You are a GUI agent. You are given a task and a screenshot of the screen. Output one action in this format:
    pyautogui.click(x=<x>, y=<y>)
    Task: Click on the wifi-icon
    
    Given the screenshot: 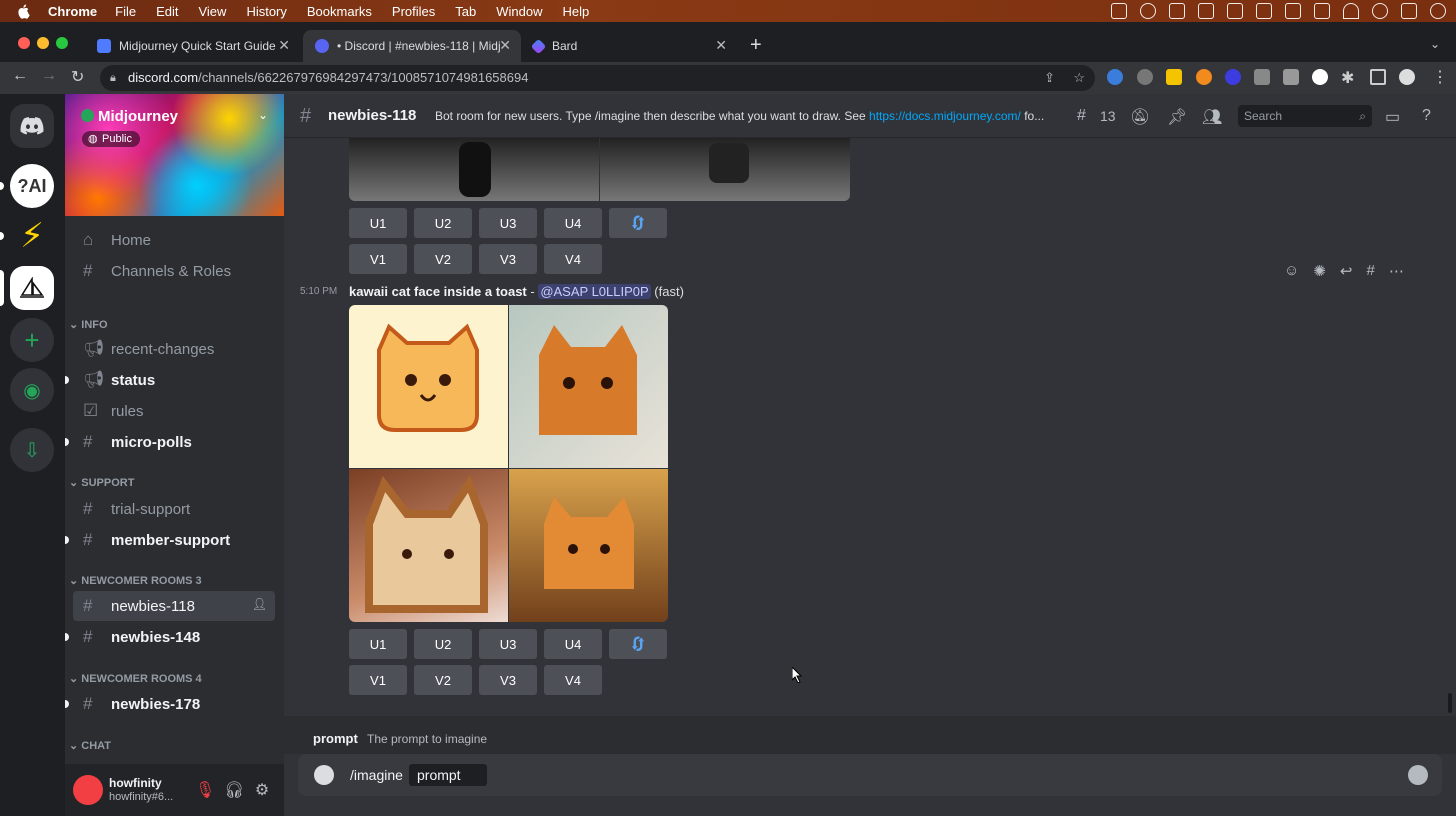 What is the action you would take?
    pyautogui.click(x=1351, y=11)
    